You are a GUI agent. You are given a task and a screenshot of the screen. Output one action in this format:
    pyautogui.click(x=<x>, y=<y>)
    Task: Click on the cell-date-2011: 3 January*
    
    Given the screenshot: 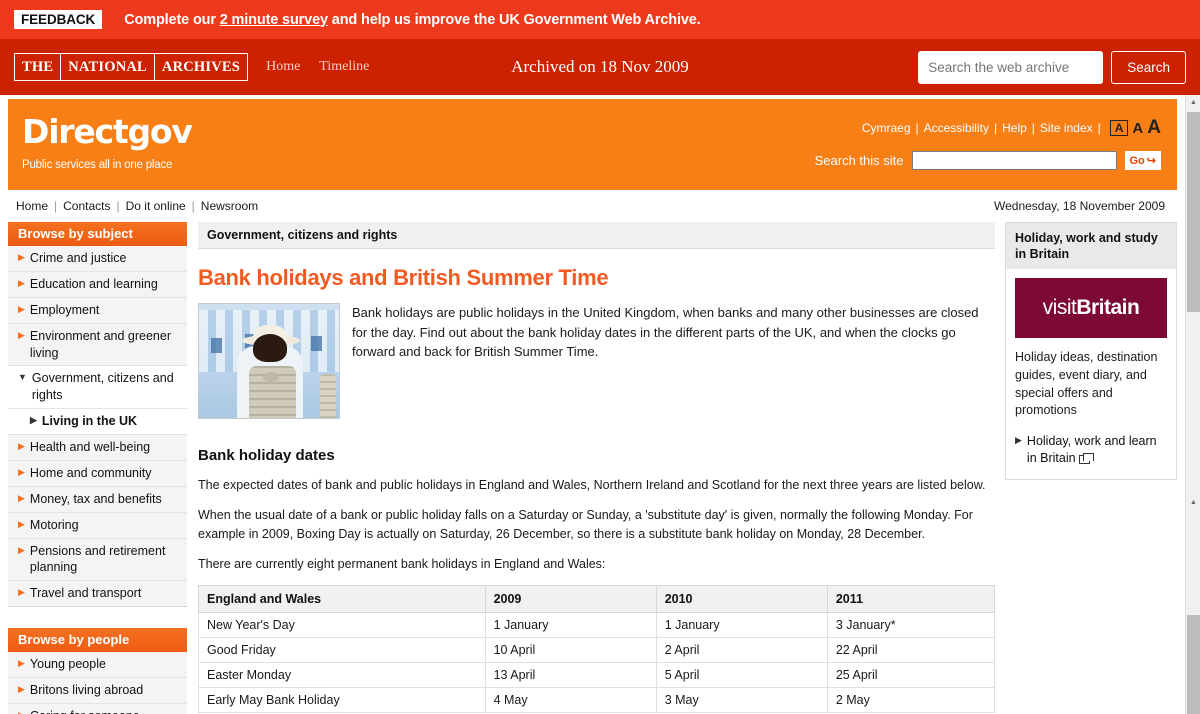 What is the action you would take?
    pyautogui.click(x=911, y=625)
    